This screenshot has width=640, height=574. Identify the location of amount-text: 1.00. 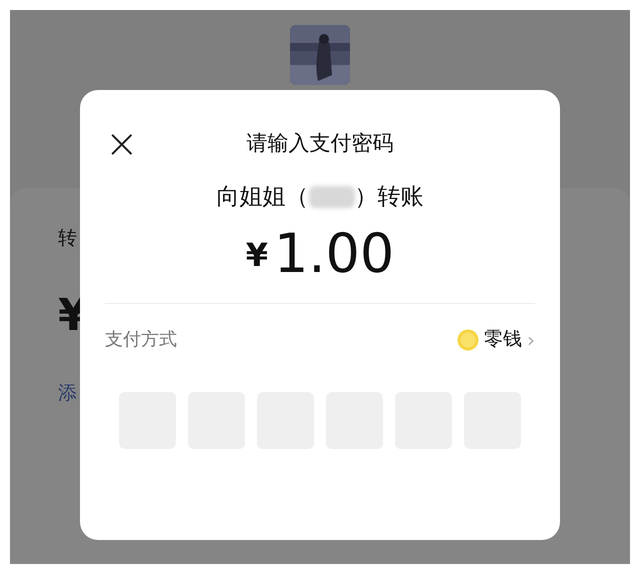
(334, 253).